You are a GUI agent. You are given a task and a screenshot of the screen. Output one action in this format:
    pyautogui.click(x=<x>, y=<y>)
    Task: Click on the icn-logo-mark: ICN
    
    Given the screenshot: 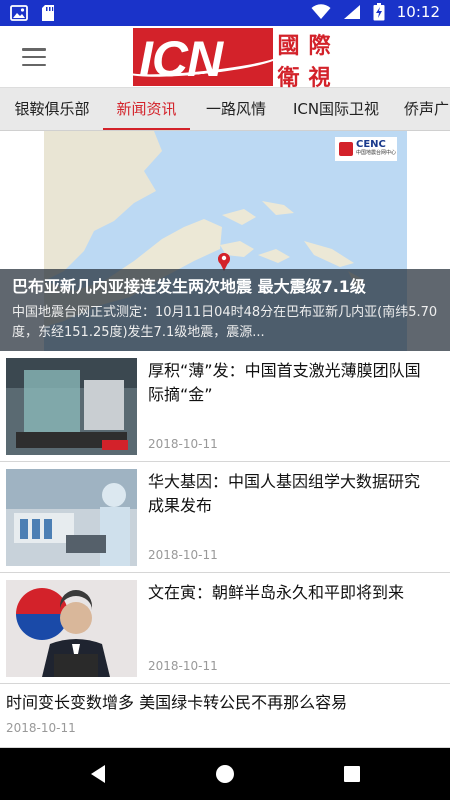 What is the action you would take?
    pyautogui.click(x=203, y=57)
    